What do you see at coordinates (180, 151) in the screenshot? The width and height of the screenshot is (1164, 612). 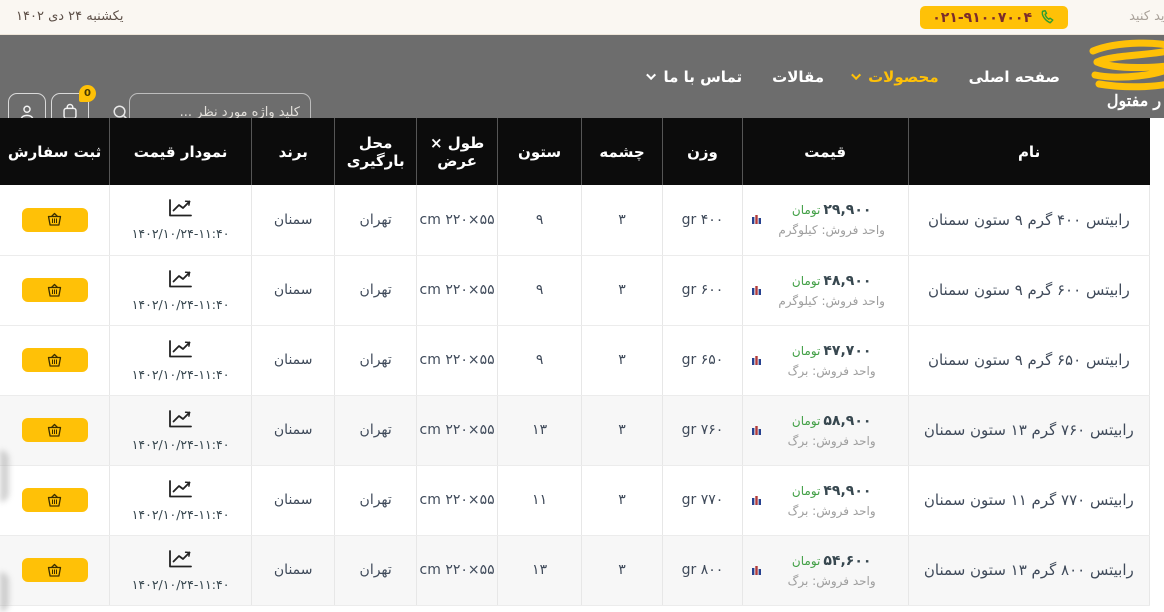 I see `header-price-chart: نمودار قیمت` at bounding box center [180, 151].